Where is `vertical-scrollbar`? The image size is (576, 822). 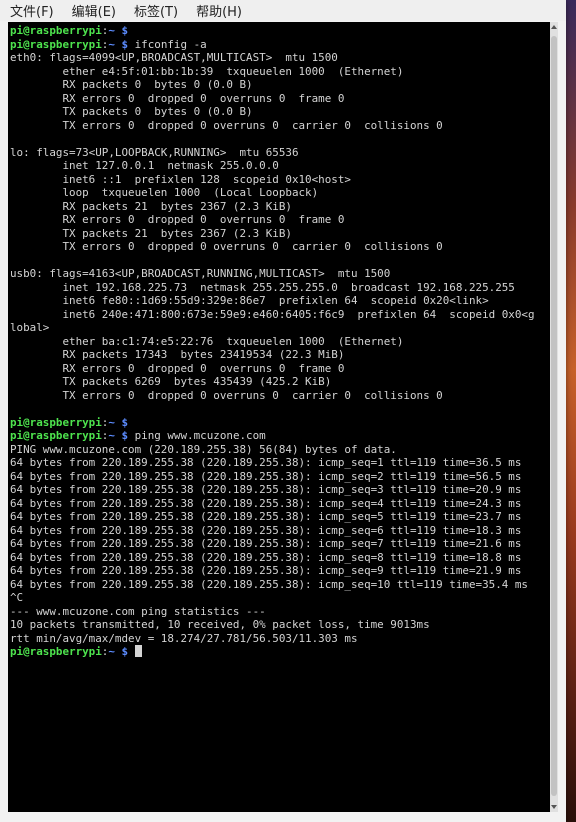
vertical-scrollbar is located at coordinates (554, 417).